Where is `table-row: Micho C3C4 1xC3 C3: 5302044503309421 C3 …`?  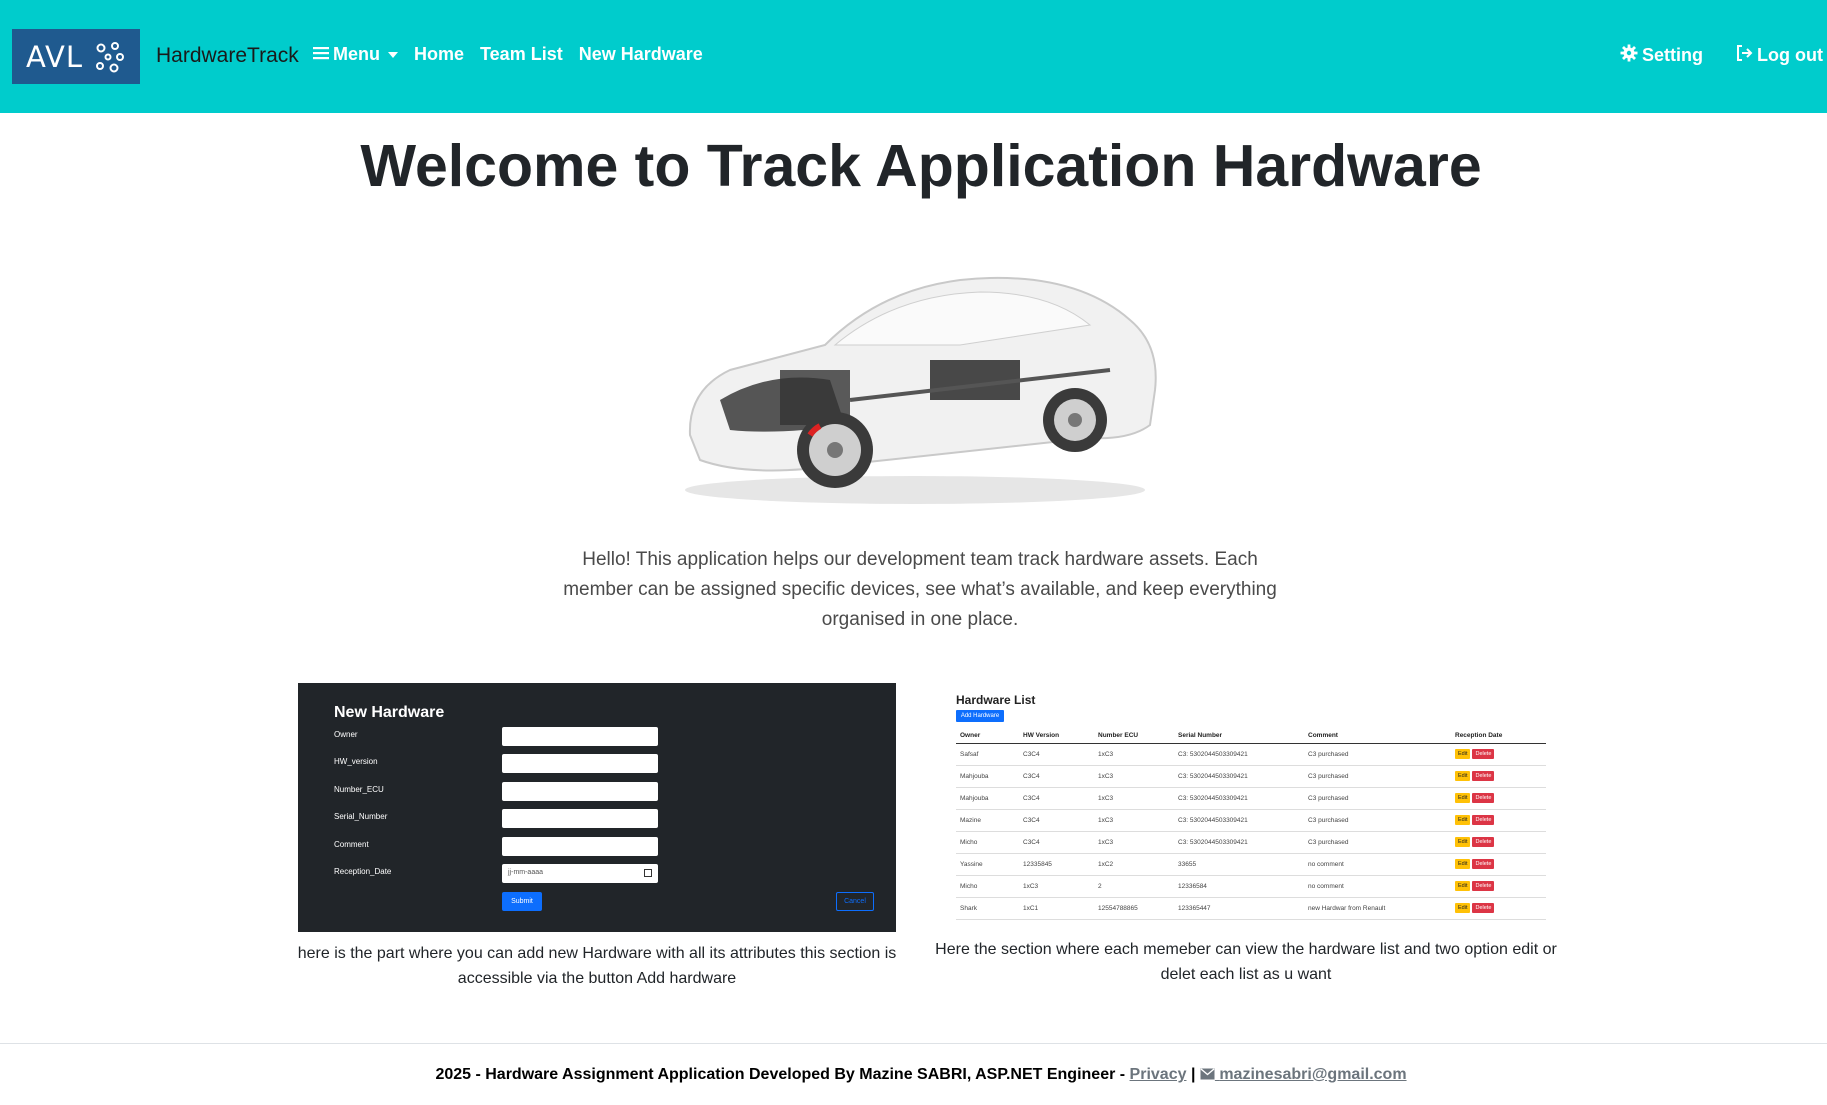
table-row: Micho C3C4 1xC3 C3: 5302044503309421 C3 … is located at coordinates (1251, 842).